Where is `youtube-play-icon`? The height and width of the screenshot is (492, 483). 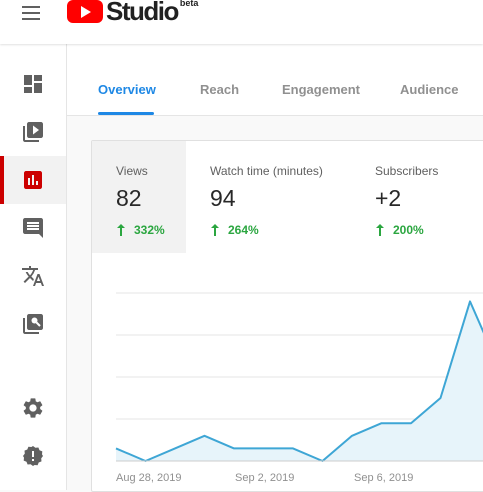
youtube-play-icon is located at coordinates (85, 11).